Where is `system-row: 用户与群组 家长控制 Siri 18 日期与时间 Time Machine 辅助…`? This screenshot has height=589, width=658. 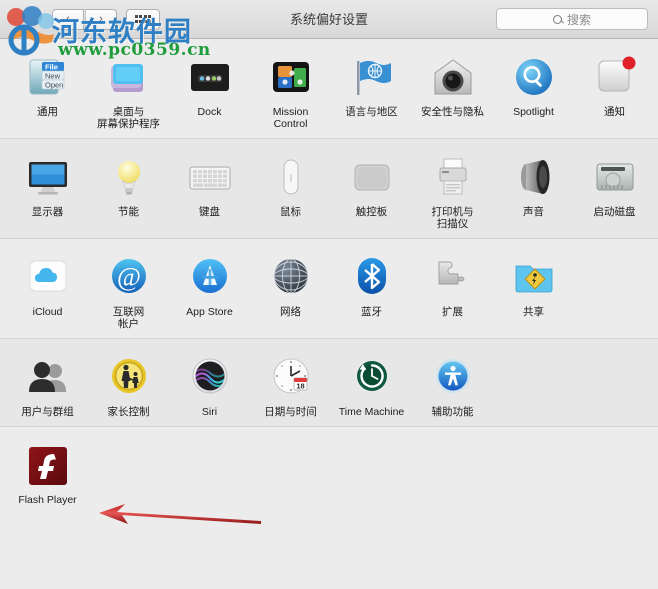 system-row: 用户与群组 家长控制 Siri 18 日期与时间 Time Machine 辅助… is located at coordinates (329, 383).